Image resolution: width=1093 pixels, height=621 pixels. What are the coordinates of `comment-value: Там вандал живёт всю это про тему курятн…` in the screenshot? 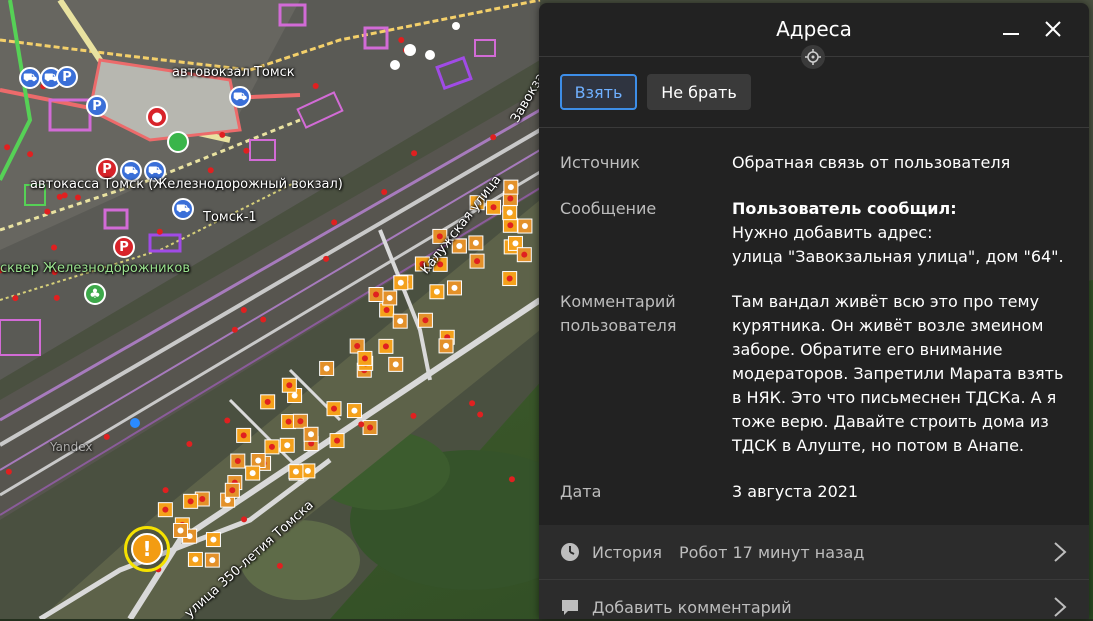 It's located at (898, 373).